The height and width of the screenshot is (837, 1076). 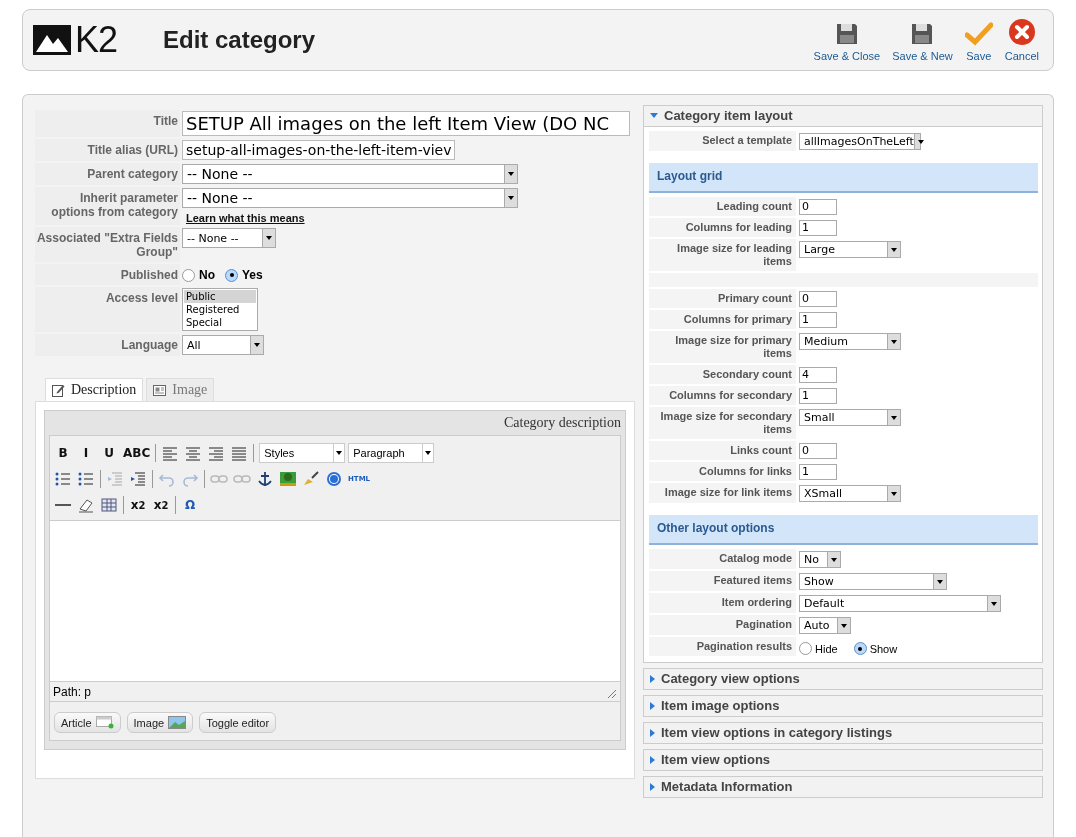 What do you see at coordinates (825, 625) in the screenshot?
I see `dropdown: Auto` at bounding box center [825, 625].